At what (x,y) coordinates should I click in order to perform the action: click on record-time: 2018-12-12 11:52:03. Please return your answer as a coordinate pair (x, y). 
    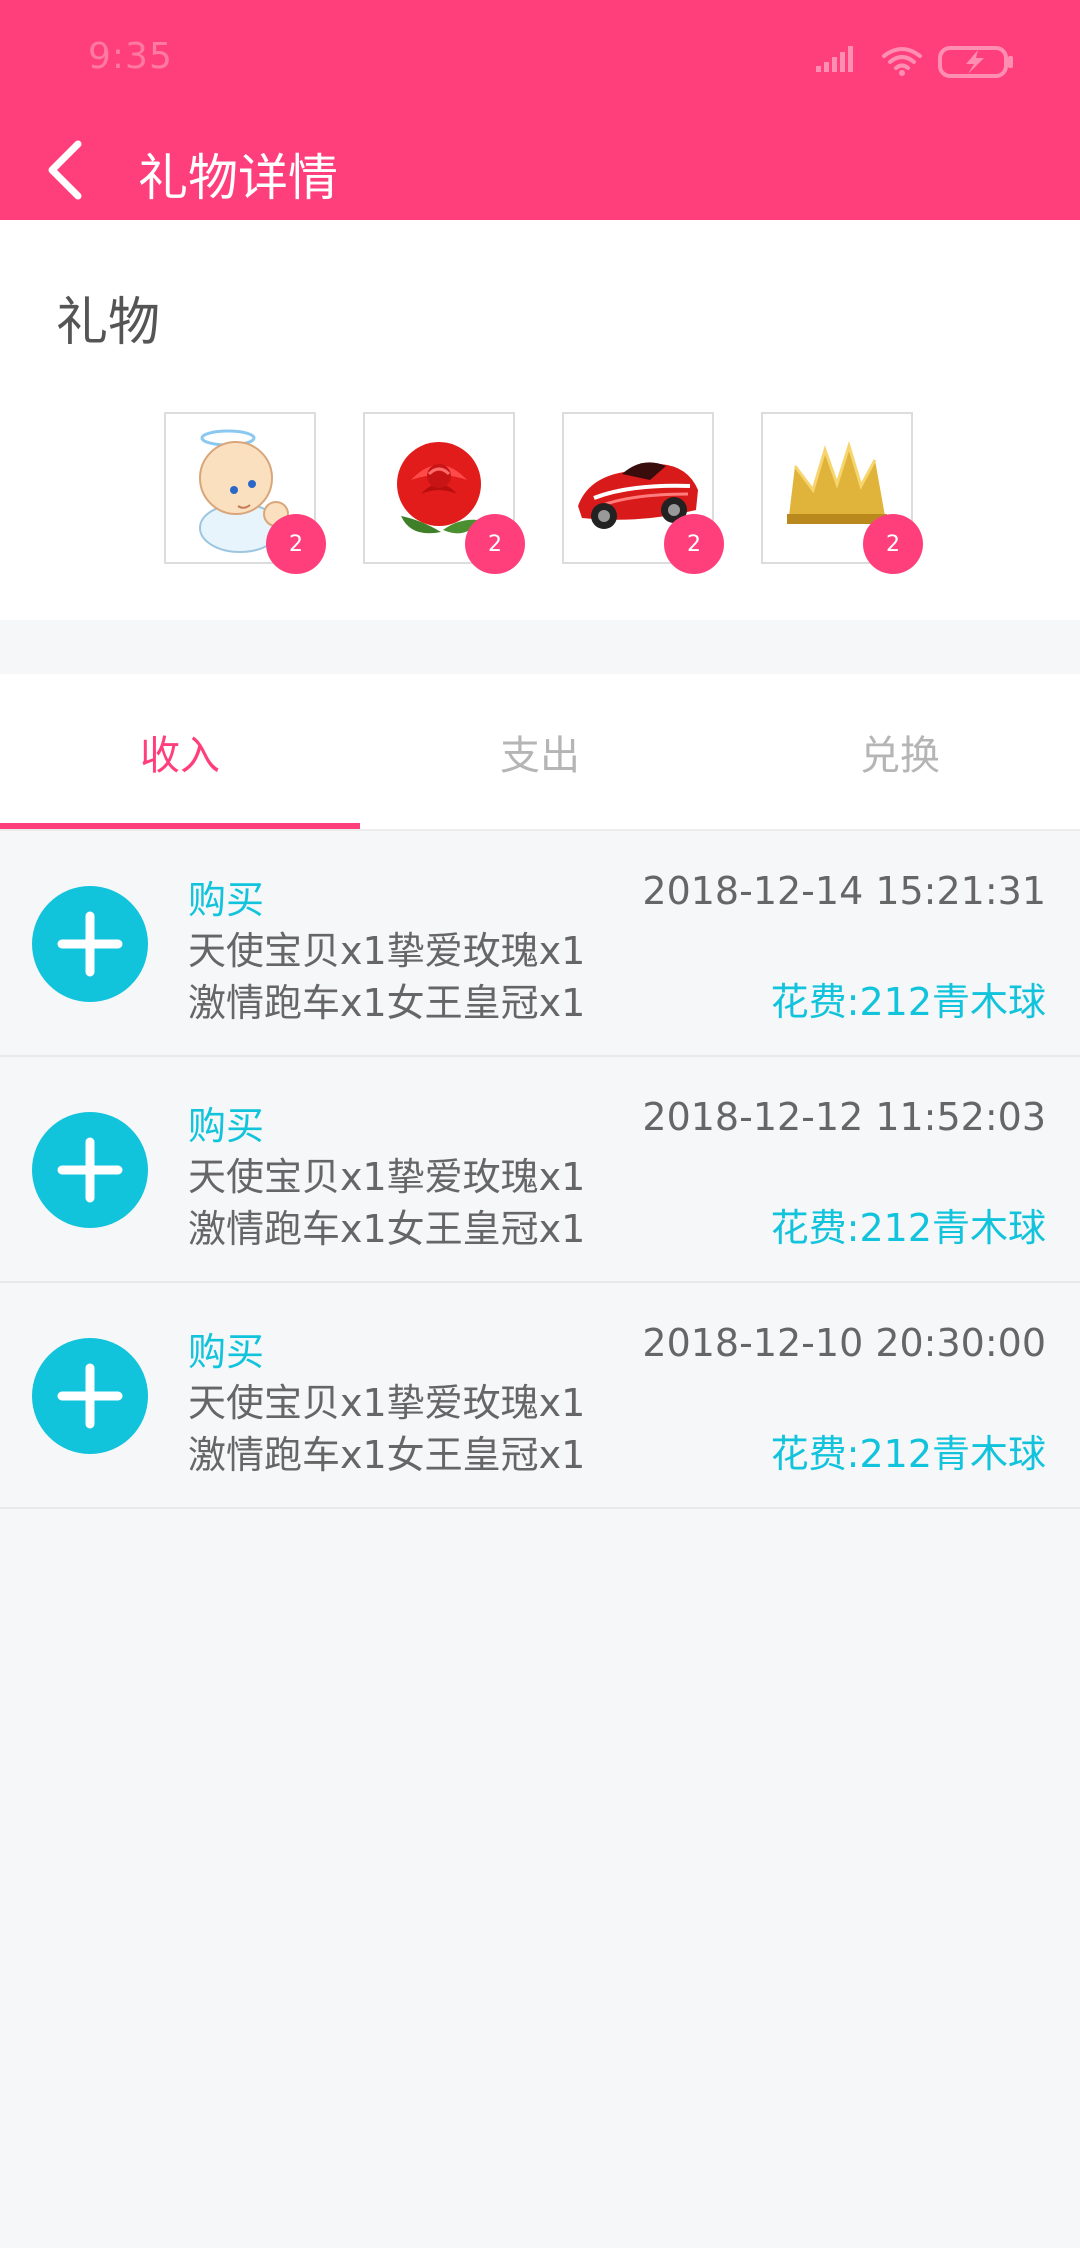
    Looking at the image, I should click on (844, 1117).